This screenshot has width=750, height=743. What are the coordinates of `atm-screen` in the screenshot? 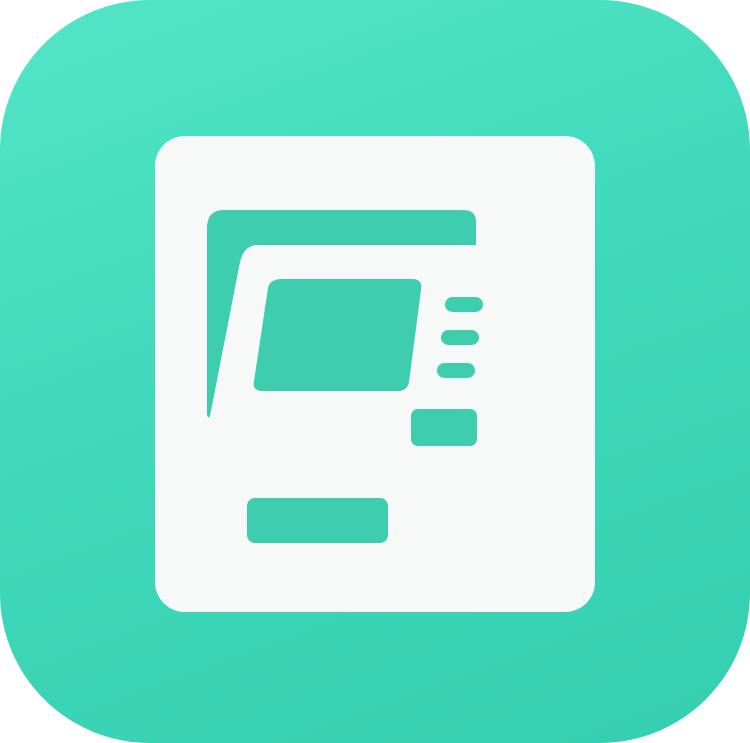 It's located at (337, 335).